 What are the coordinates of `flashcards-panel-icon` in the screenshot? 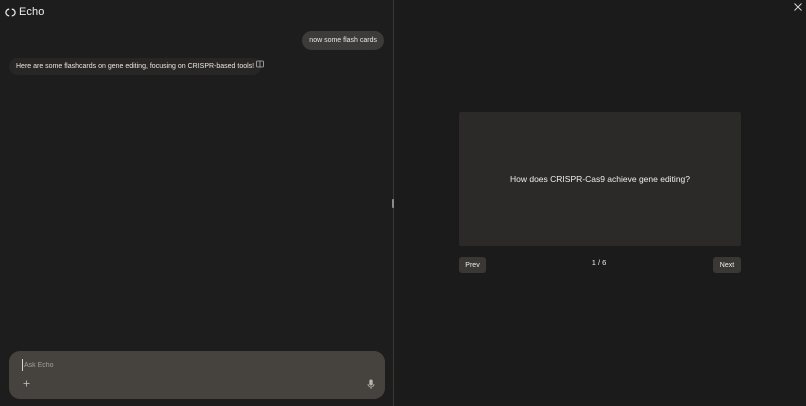 It's located at (260, 64).